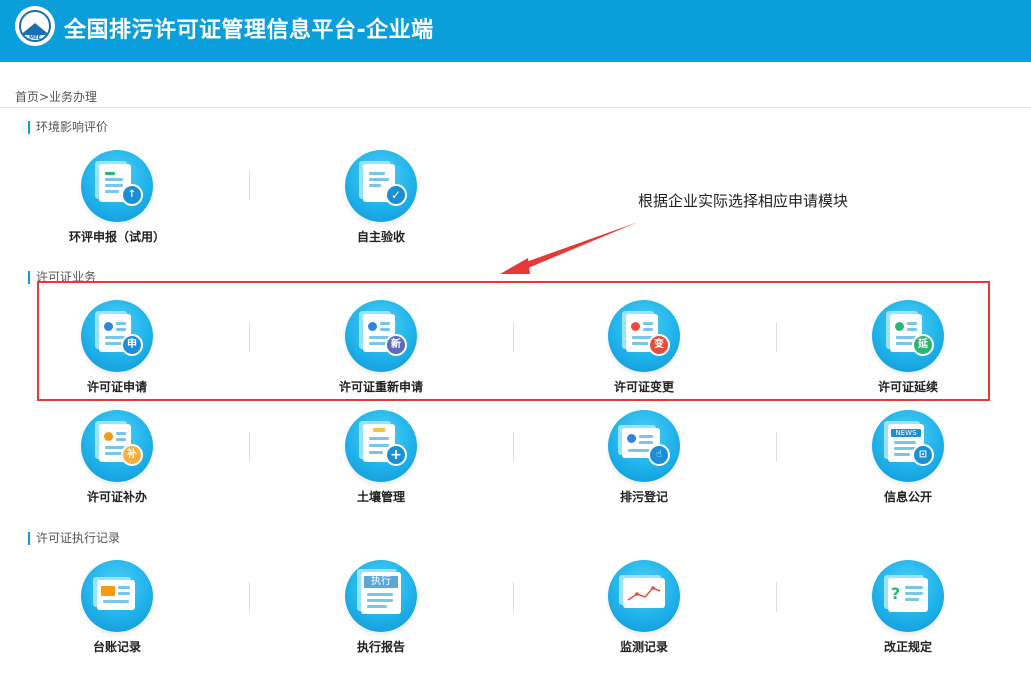 The height and width of the screenshot is (675, 1031). What do you see at coordinates (381, 582) in the screenshot?
I see `exec-badge: 执行` at bounding box center [381, 582].